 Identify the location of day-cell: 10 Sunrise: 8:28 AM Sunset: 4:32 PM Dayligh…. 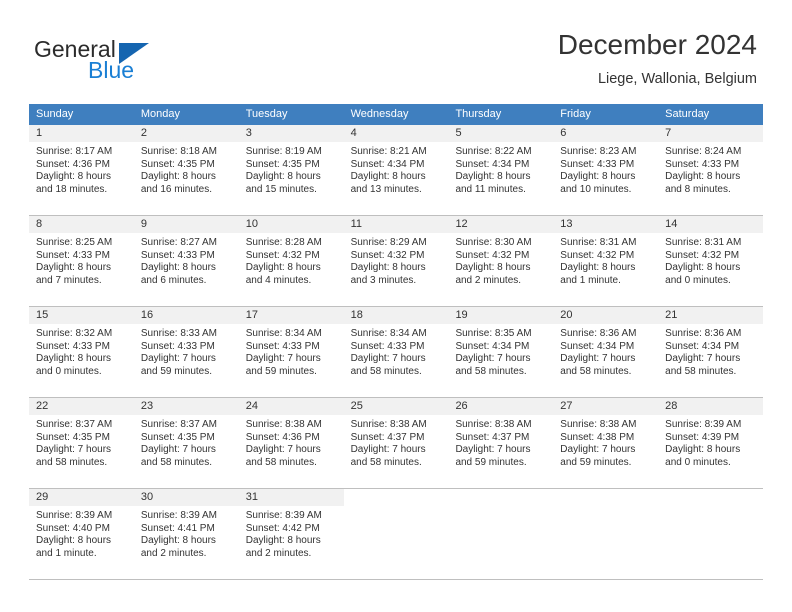
(291, 261).